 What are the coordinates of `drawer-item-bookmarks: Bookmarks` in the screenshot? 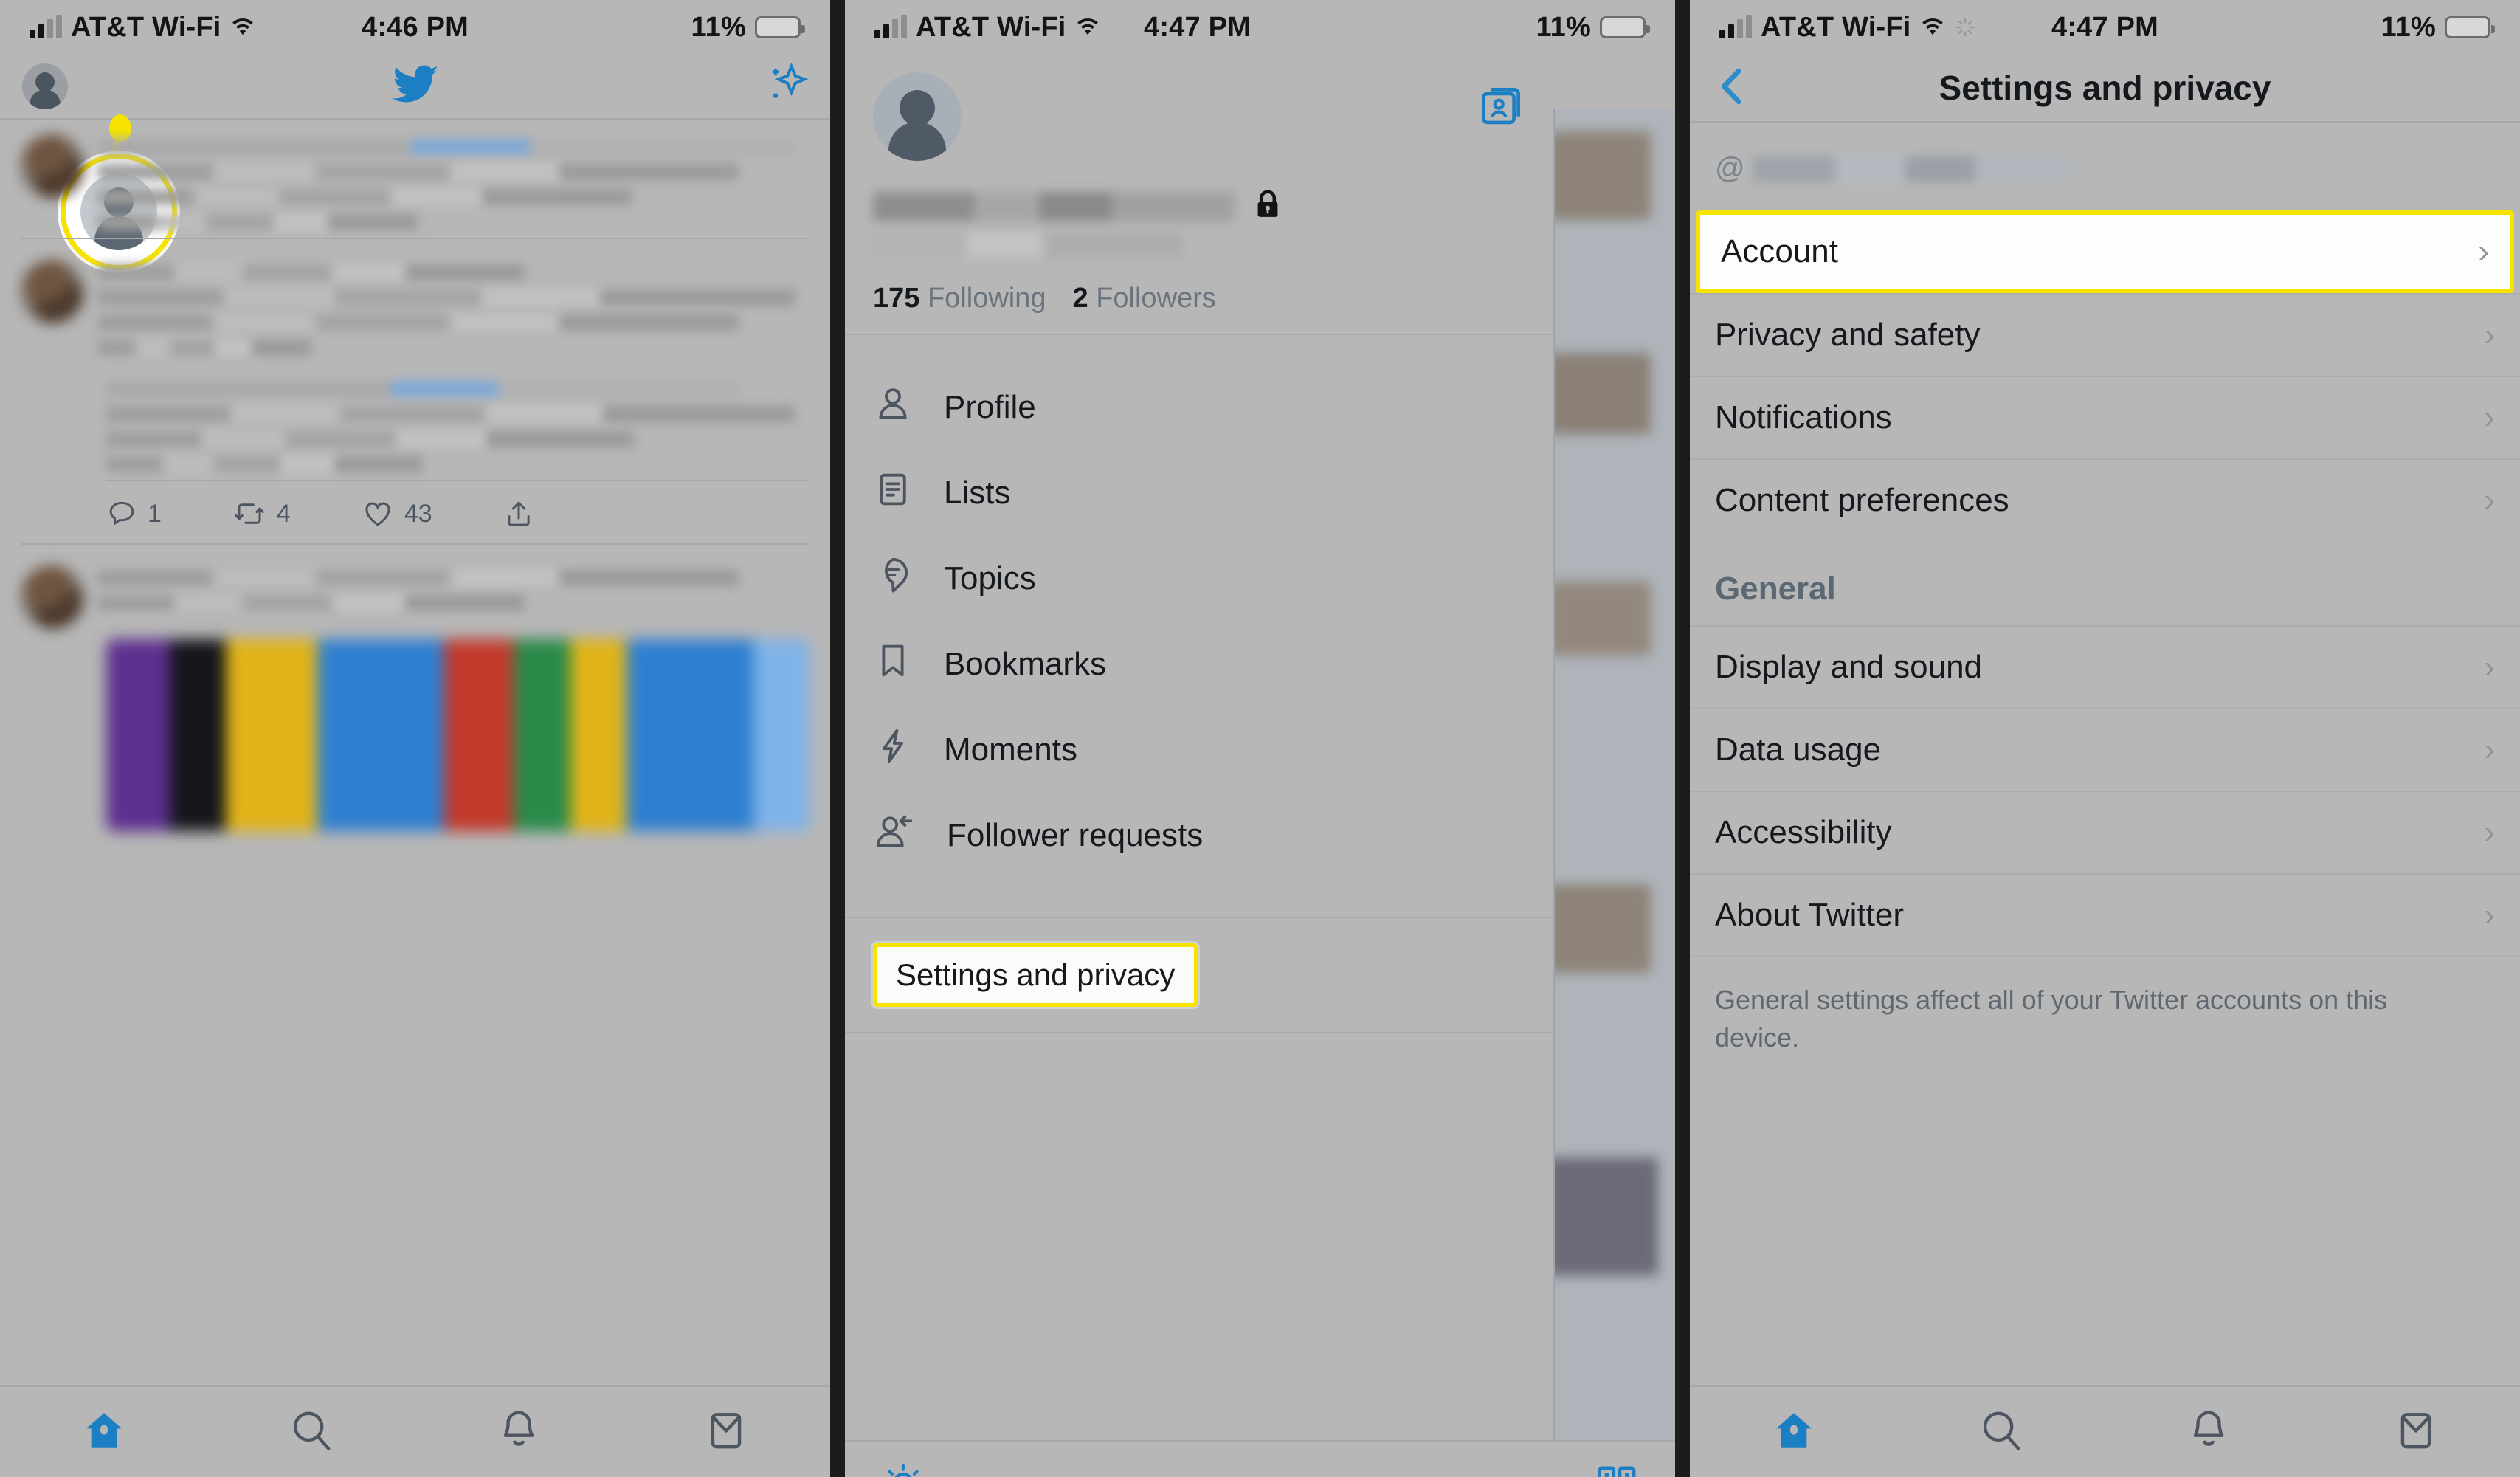 It's located at (1199, 664).